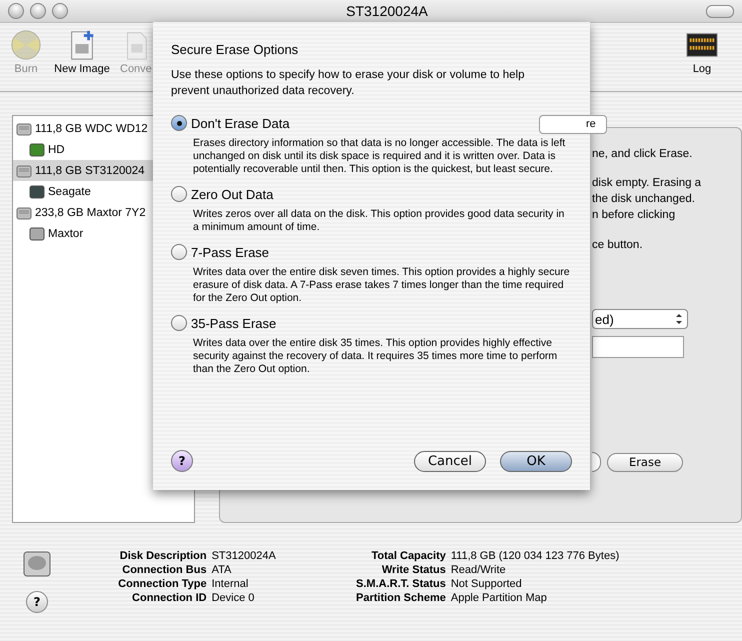 Image resolution: width=742 pixels, height=641 pixels. What do you see at coordinates (638, 347) in the screenshot?
I see `name-field` at bounding box center [638, 347].